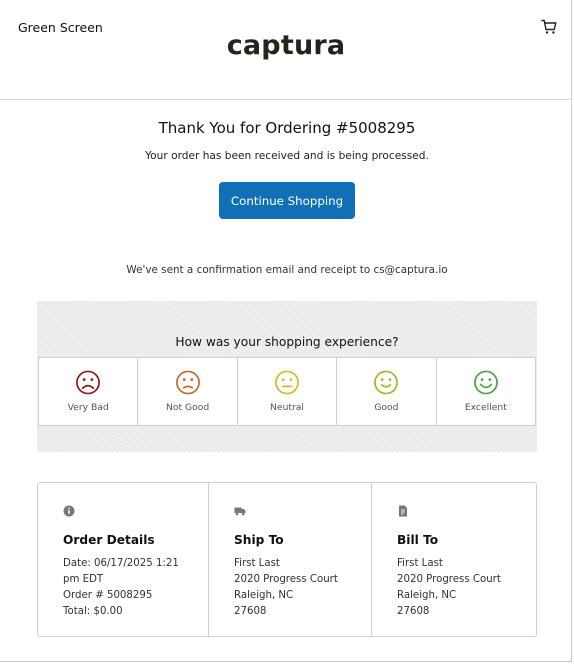 This screenshot has height=664, width=574. What do you see at coordinates (286, 99) in the screenshot?
I see `header-divider` at bounding box center [286, 99].